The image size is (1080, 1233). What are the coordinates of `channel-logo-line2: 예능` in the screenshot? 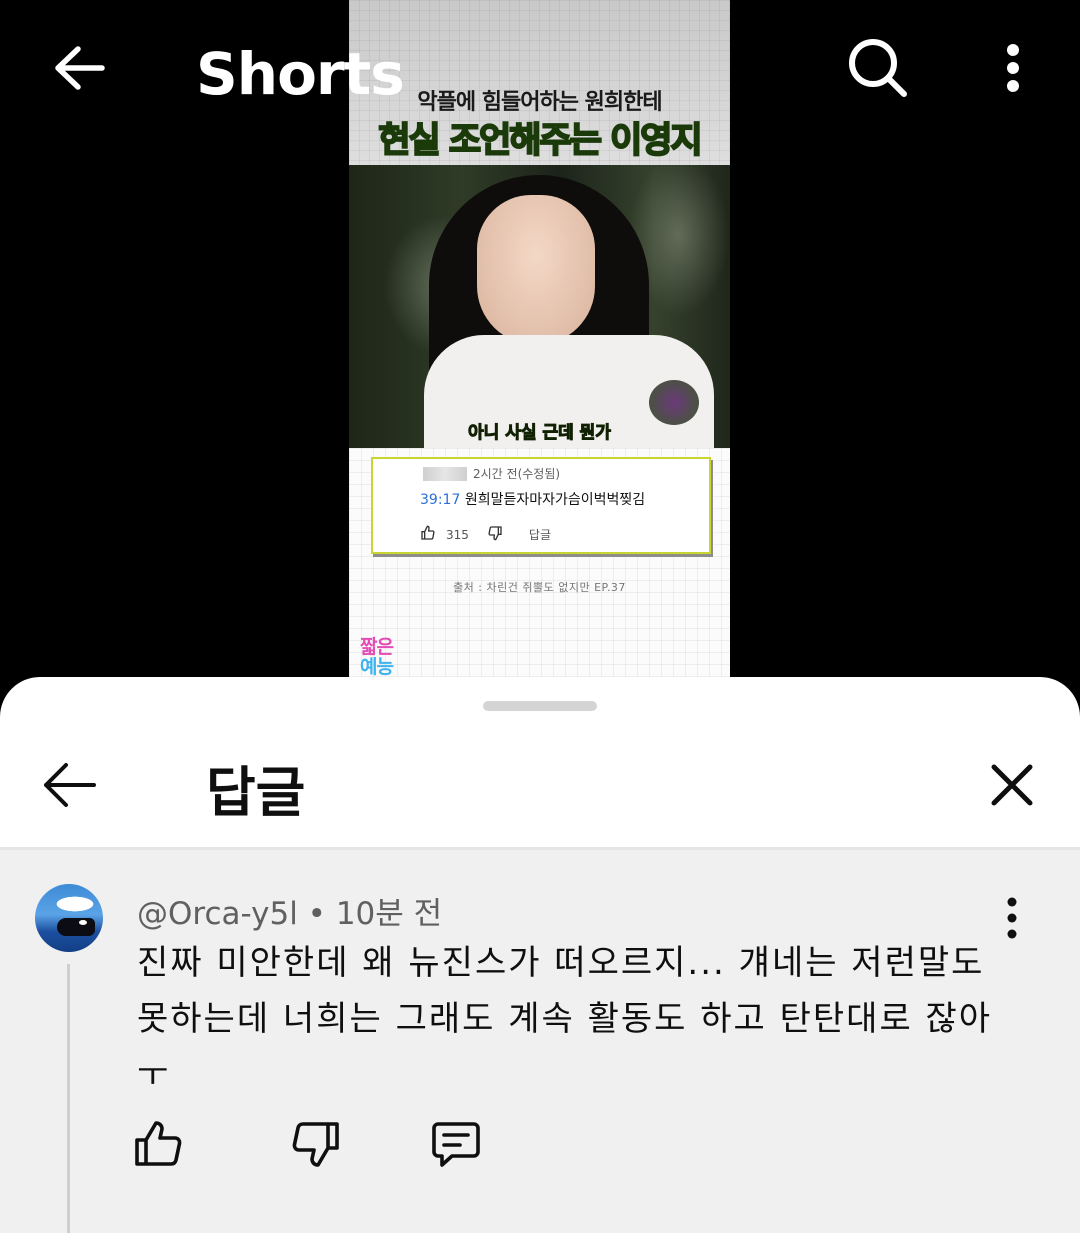 It's located at (377, 667).